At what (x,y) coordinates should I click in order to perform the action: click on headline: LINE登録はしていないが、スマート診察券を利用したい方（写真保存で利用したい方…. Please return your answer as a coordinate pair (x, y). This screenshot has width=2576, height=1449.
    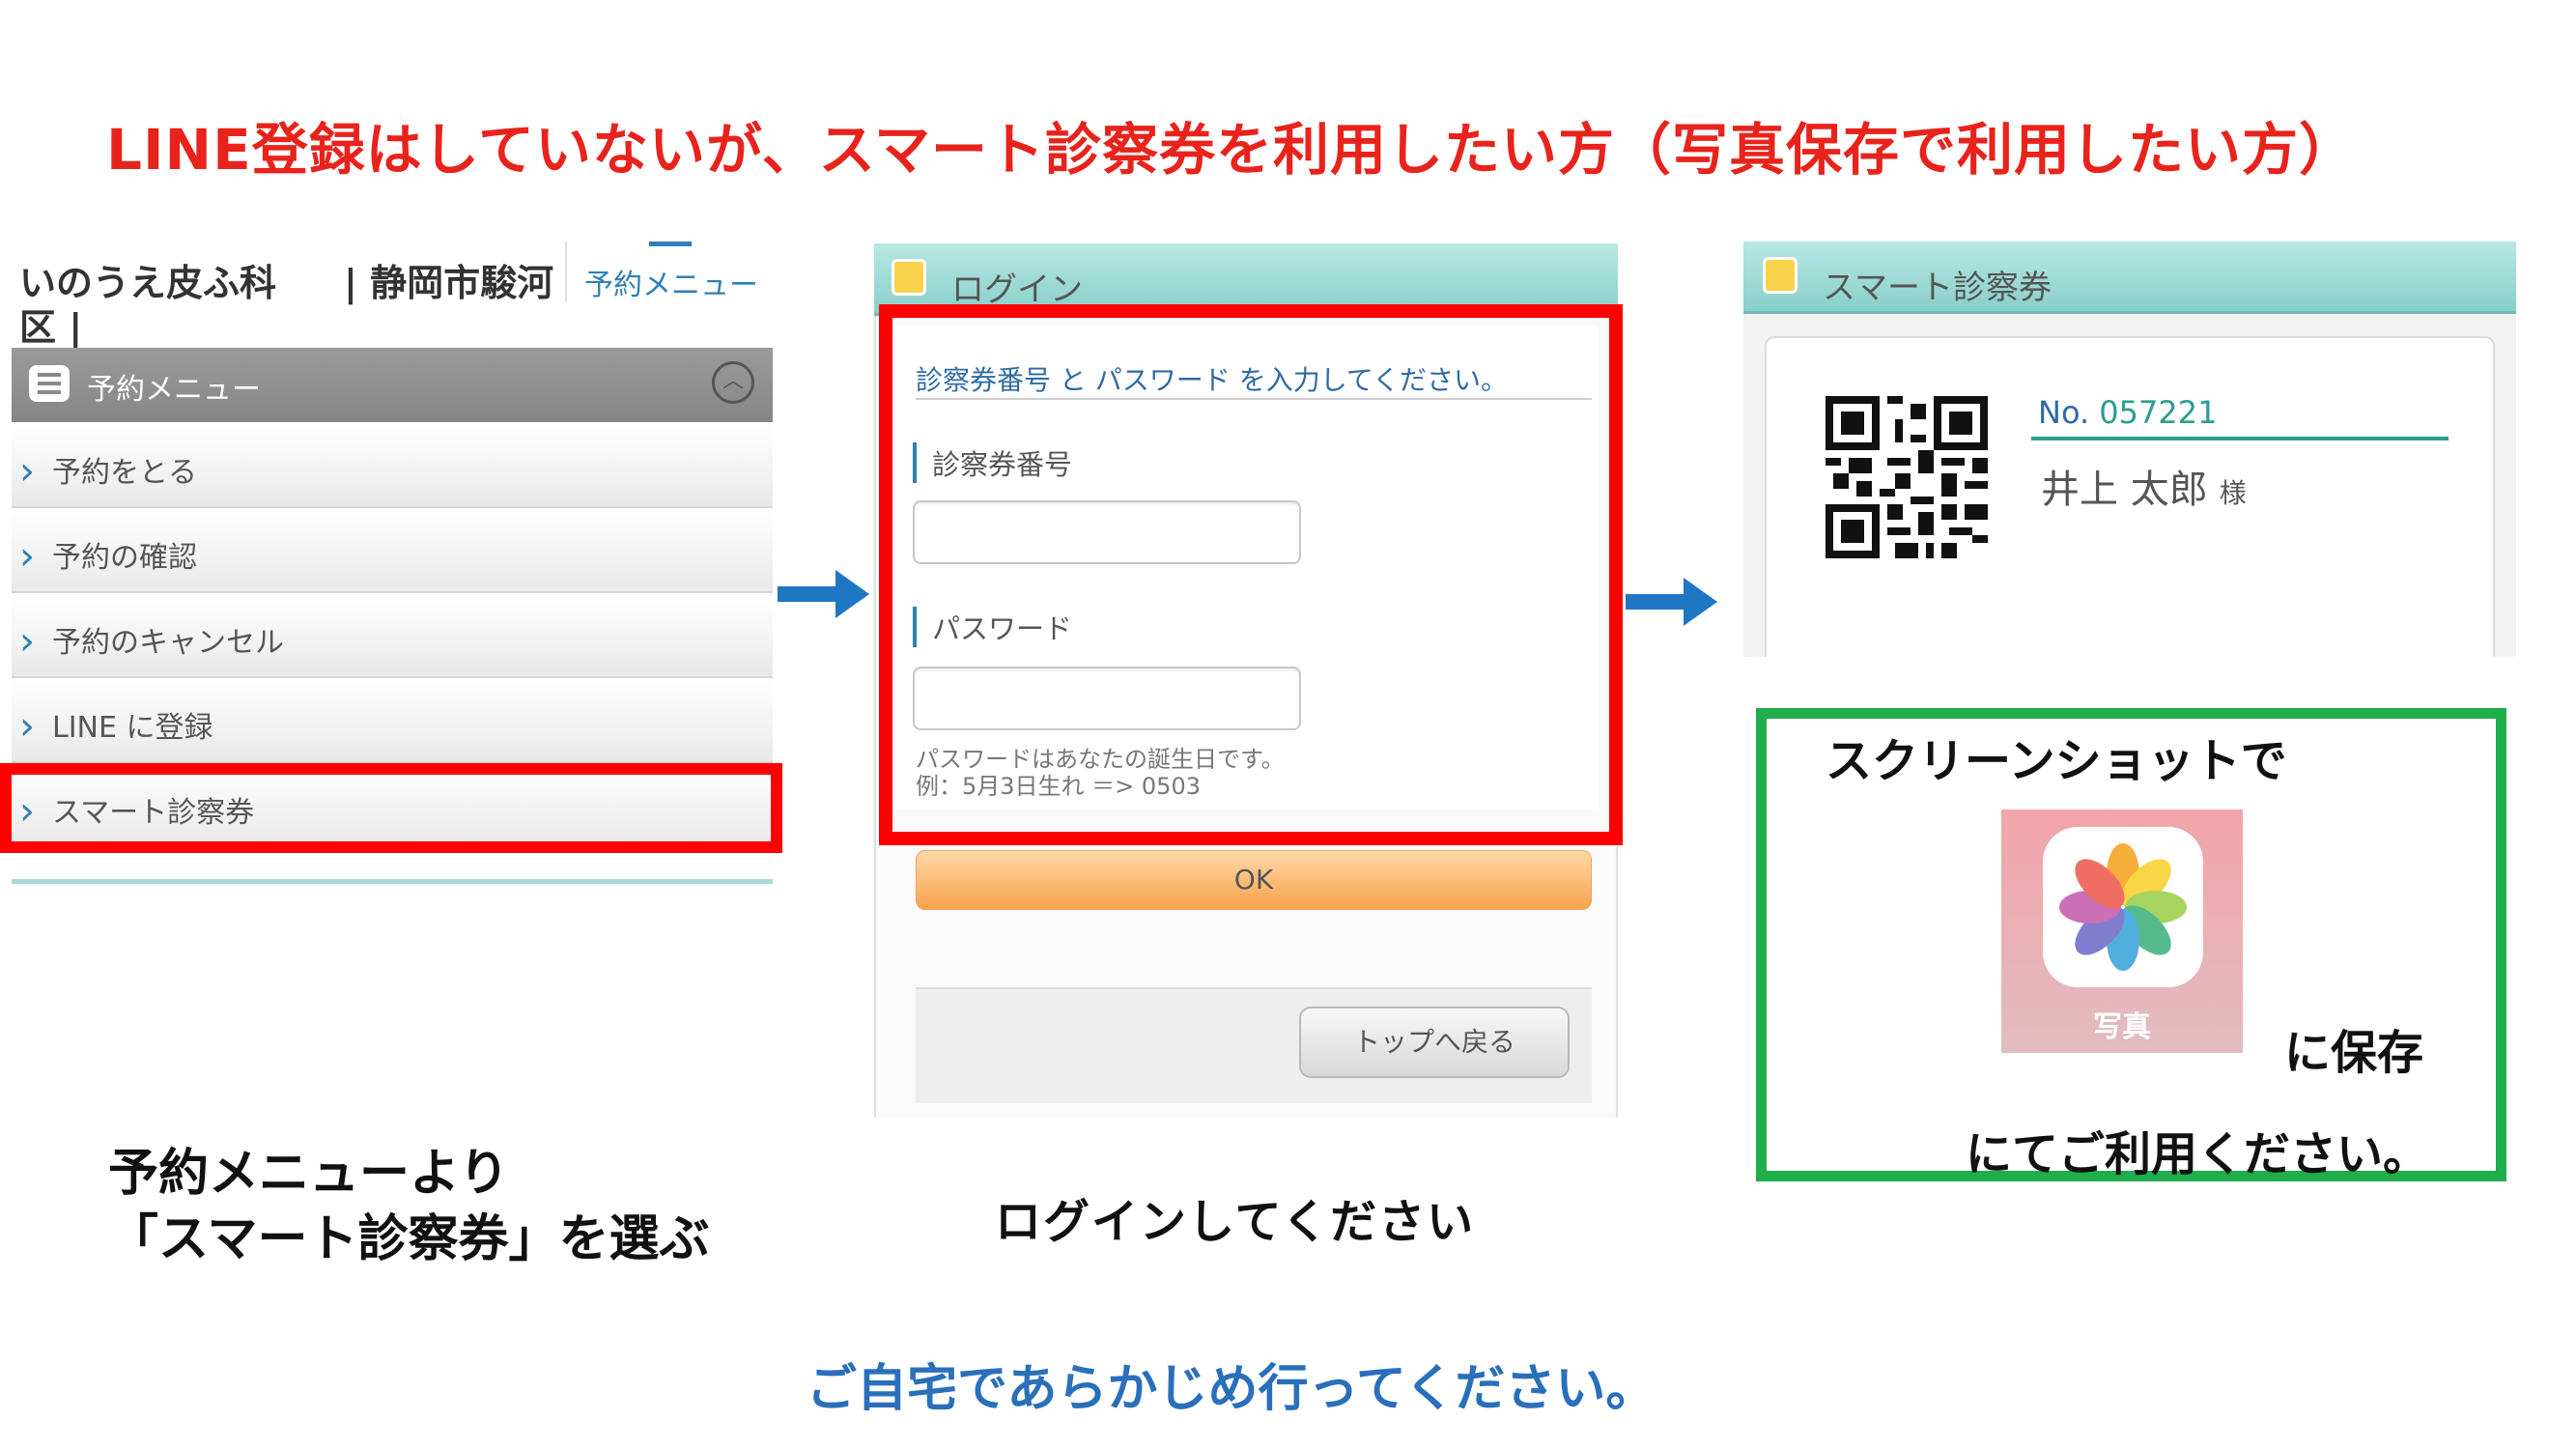
    Looking at the image, I should click on (1231, 150).